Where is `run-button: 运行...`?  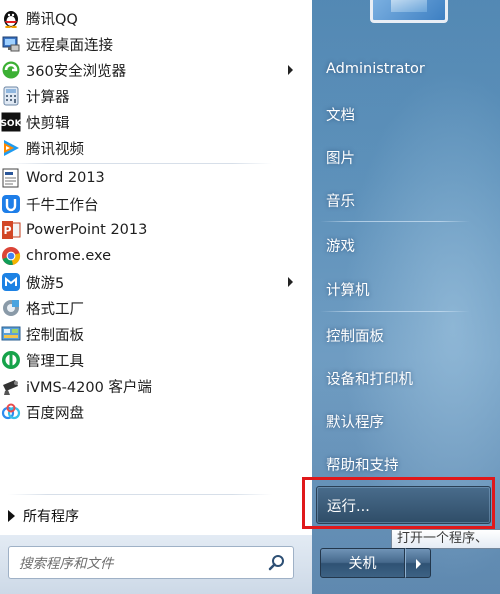
run-button: 运行... is located at coordinates (403, 505).